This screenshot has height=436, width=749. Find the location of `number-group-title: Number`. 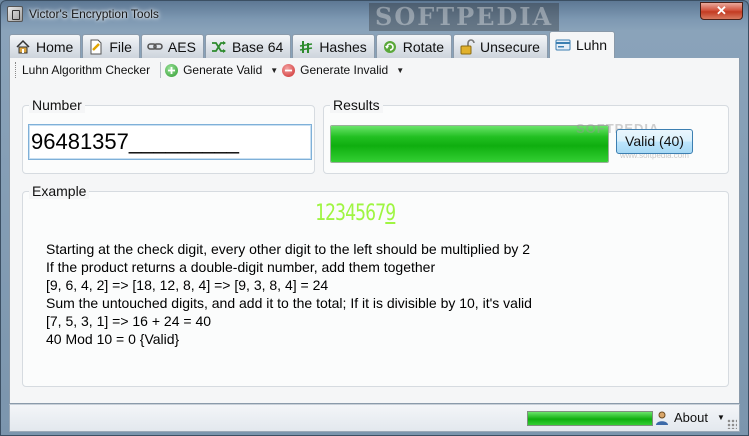

number-group-title: Number is located at coordinates (57, 105).